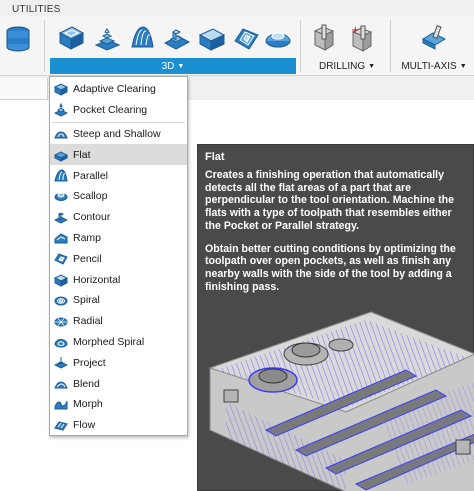  What do you see at coordinates (61, 259) in the screenshot?
I see `pencil-icon` at bounding box center [61, 259].